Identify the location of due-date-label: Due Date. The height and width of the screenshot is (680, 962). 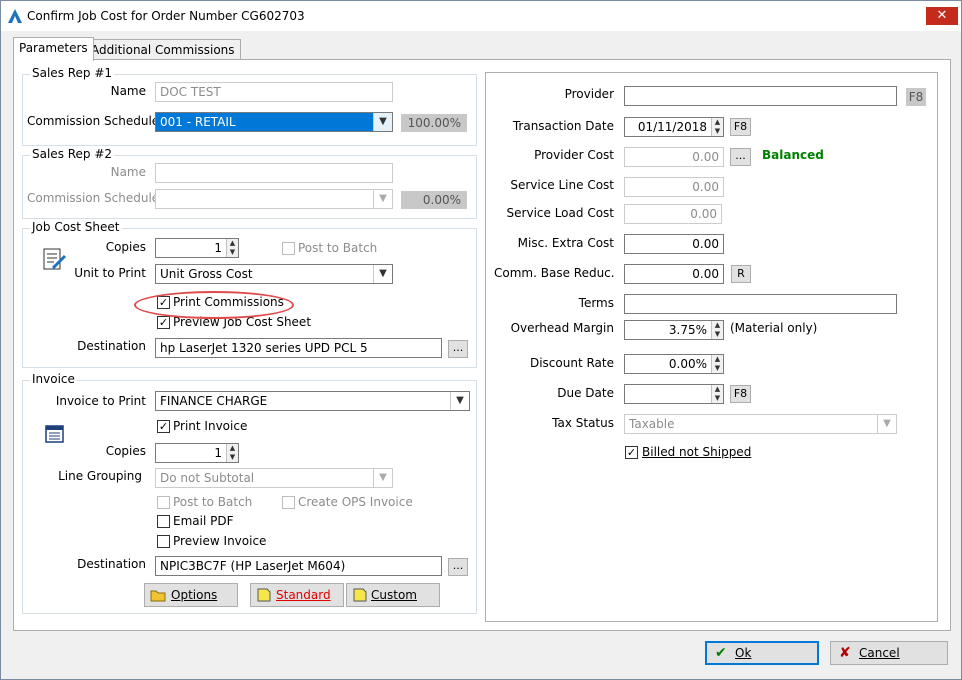
(585, 393).